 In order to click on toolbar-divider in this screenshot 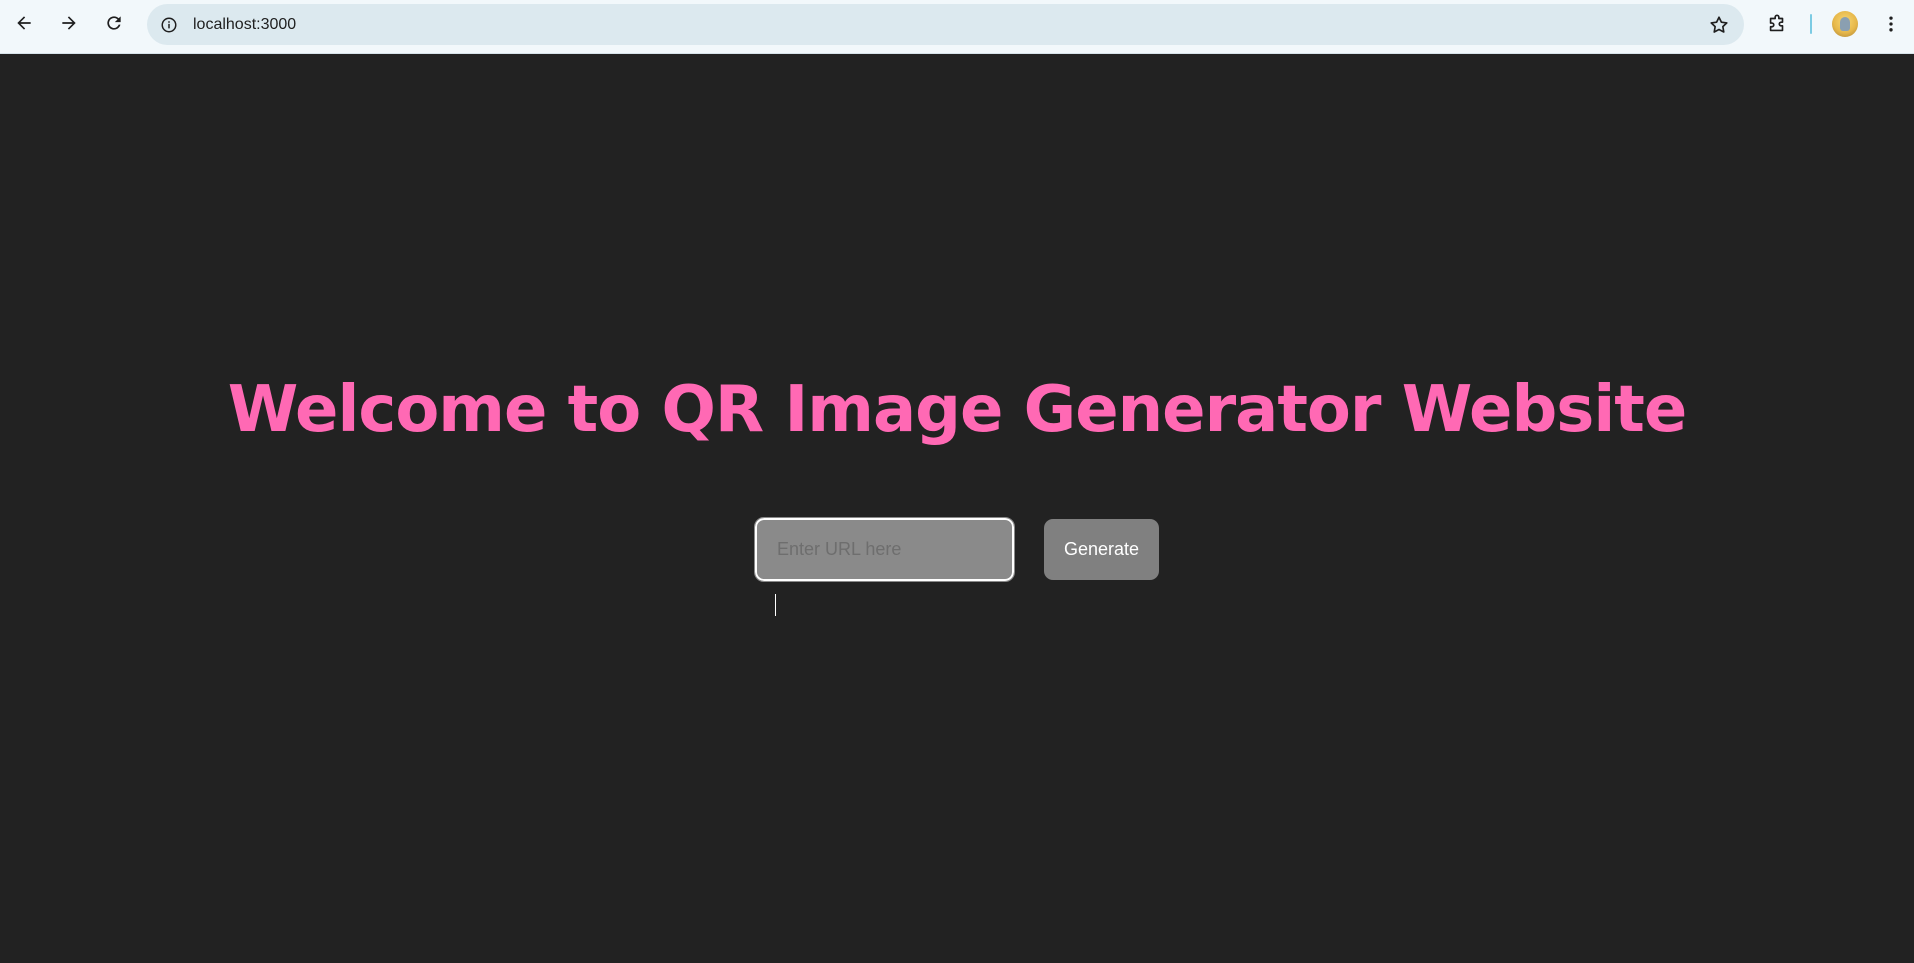, I will do `click(1811, 24)`.